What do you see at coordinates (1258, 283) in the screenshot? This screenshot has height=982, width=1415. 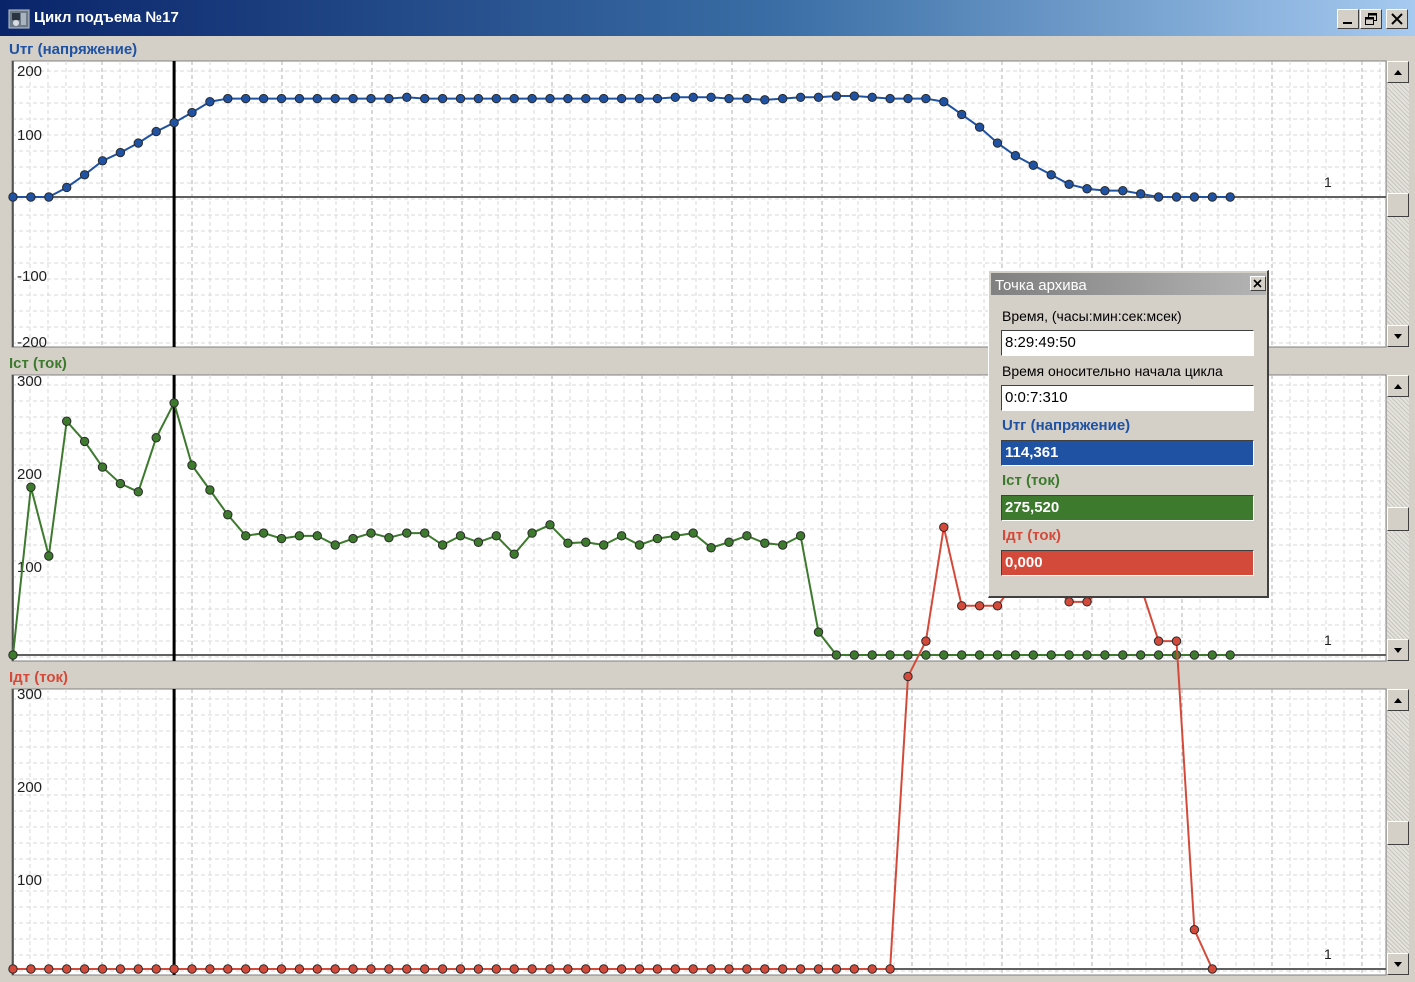 I see `dialog-close-button` at bounding box center [1258, 283].